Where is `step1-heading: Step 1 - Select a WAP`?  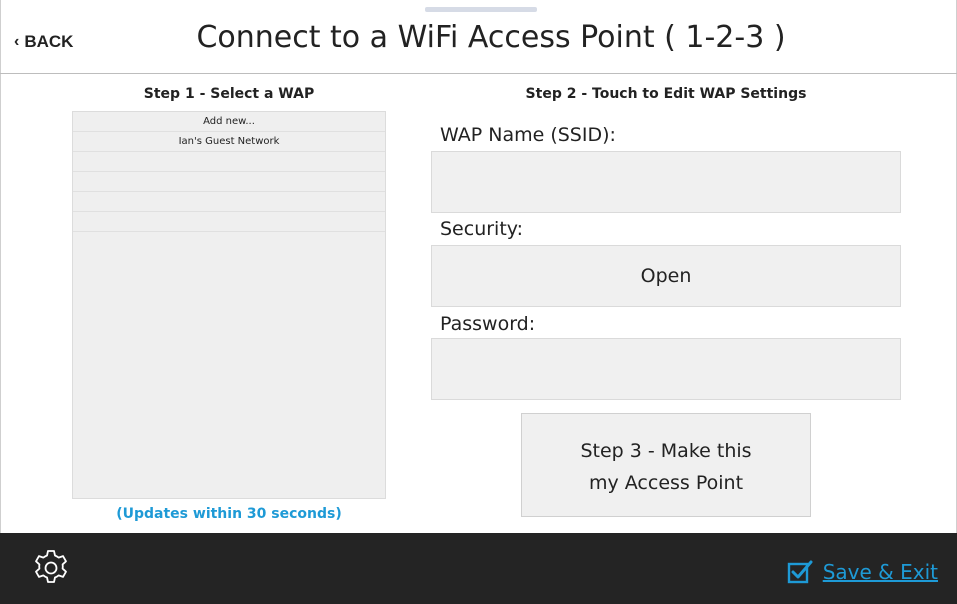 step1-heading: Step 1 - Select a WAP is located at coordinates (229, 94).